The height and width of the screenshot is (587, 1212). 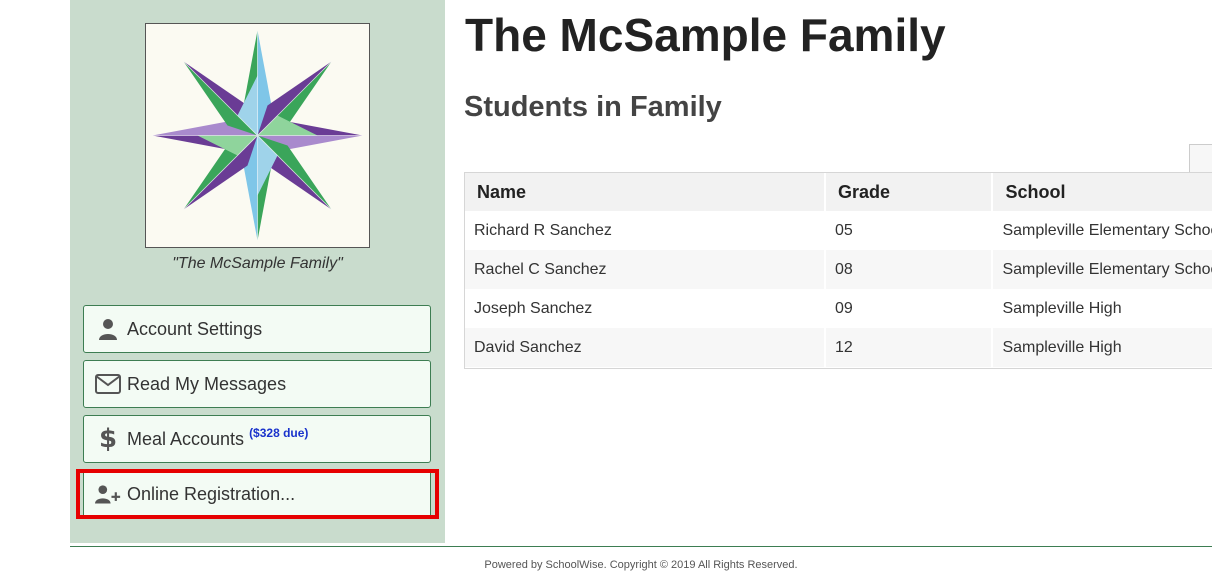 What do you see at coordinates (645, 347) in the screenshot?
I see `student-name: David Sanchez` at bounding box center [645, 347].